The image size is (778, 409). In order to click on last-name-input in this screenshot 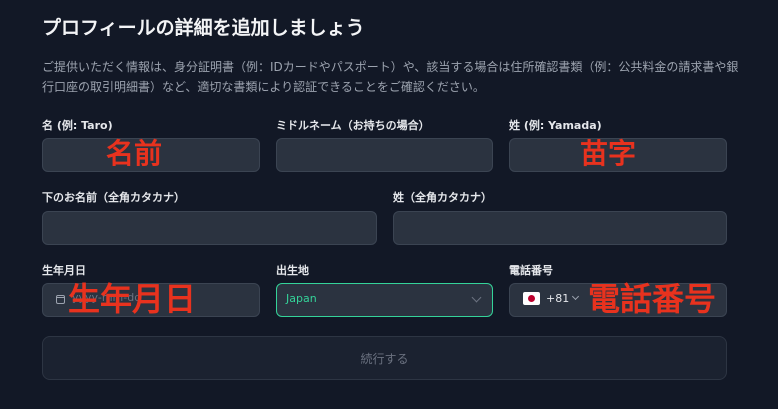, I will do `click(618, 155)`.